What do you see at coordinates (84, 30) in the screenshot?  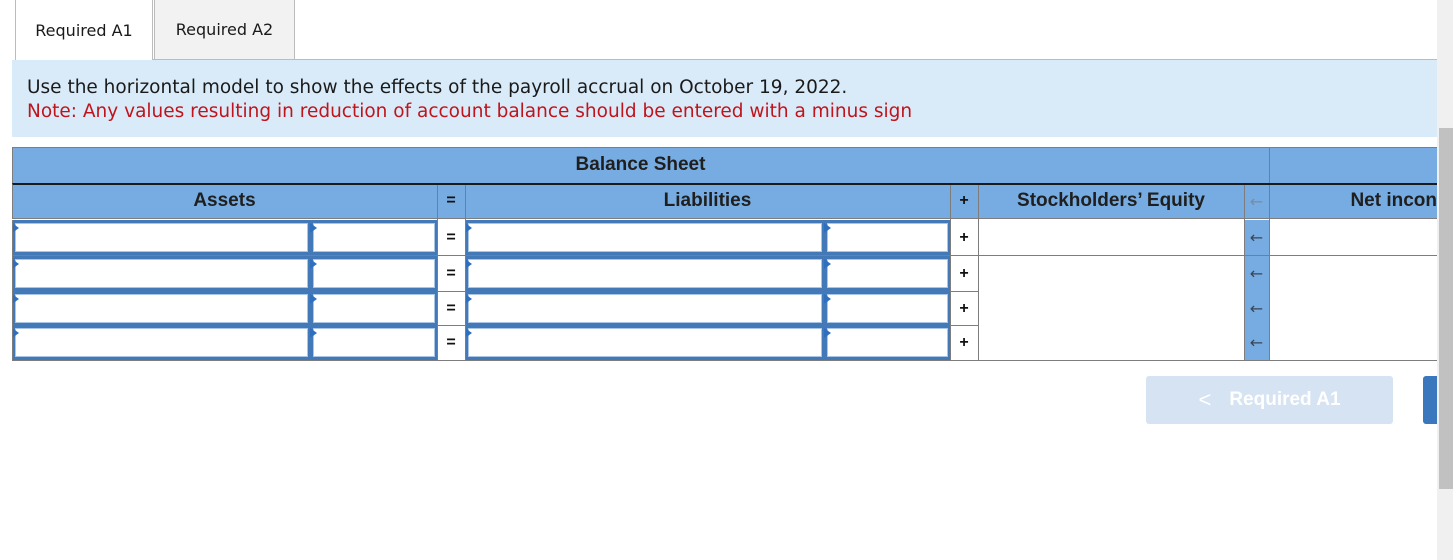 I see `tab-required-a1: Required A1` at bounding box center [84, 30].